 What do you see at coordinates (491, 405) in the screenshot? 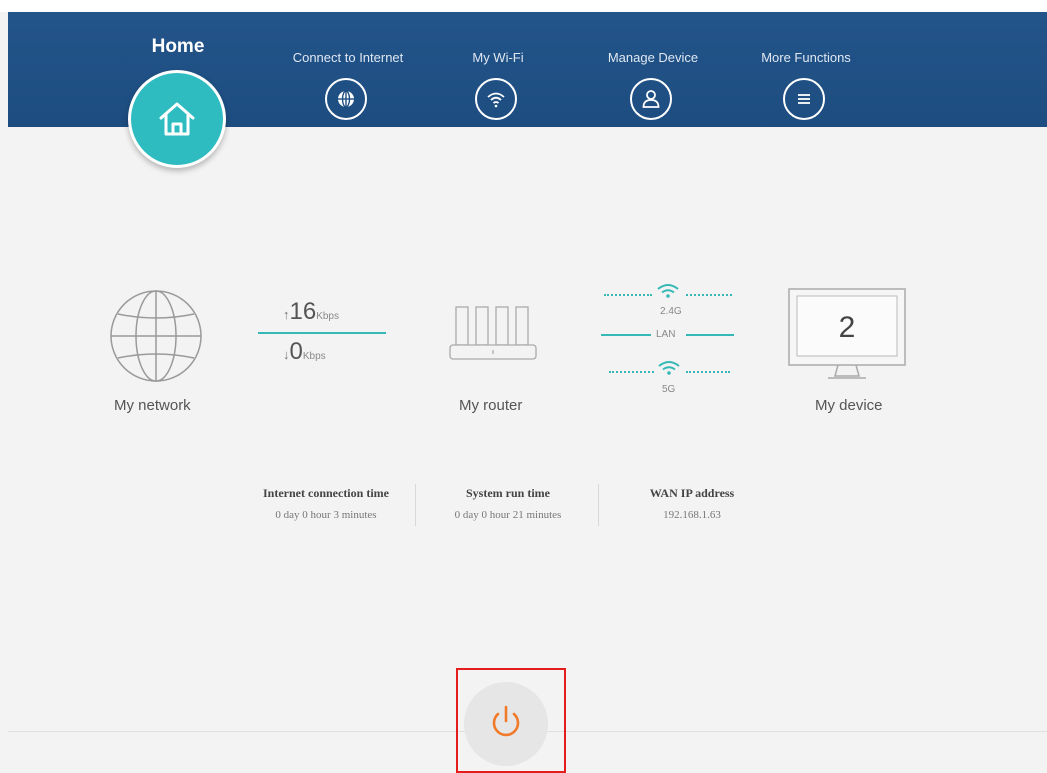
I see `my-router-label: My router` at bounding box center [491, 405].